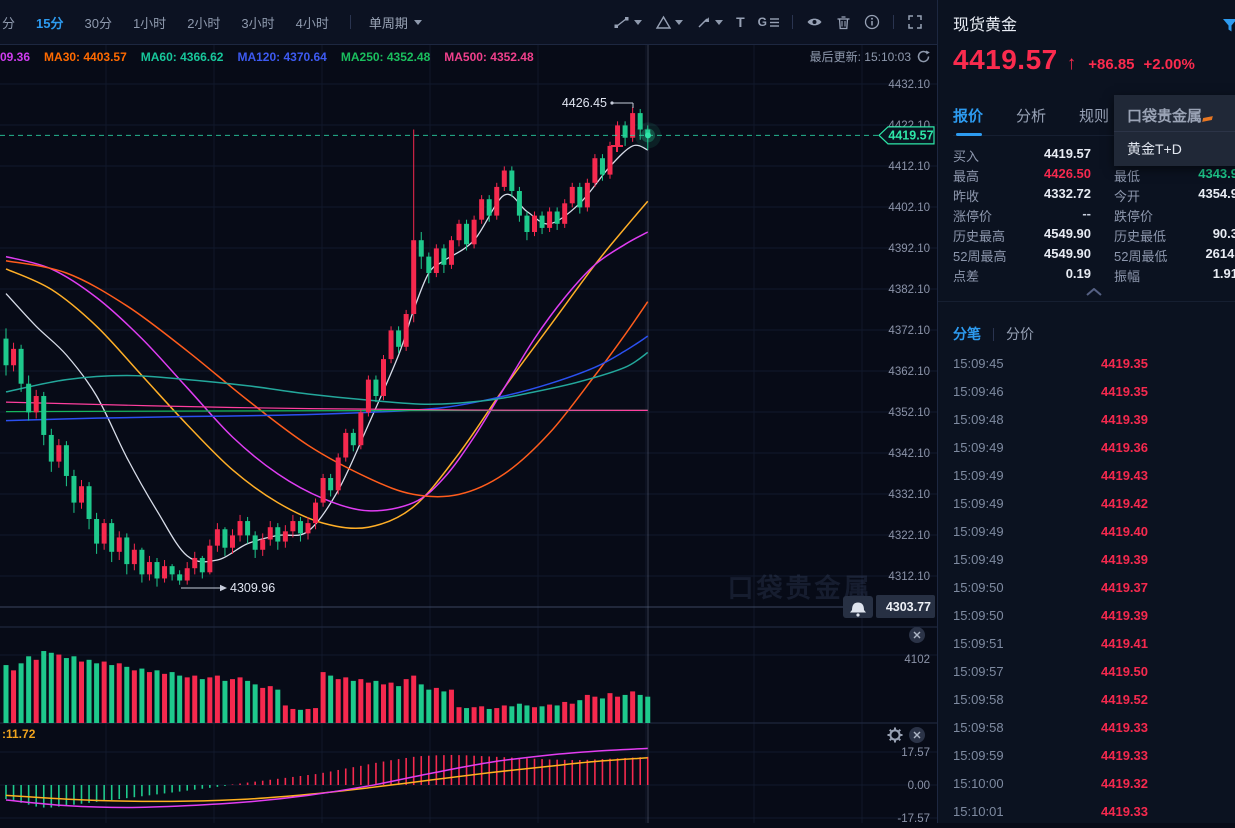  I want to click on tick-time: 15:09:46, so click(978, 391).